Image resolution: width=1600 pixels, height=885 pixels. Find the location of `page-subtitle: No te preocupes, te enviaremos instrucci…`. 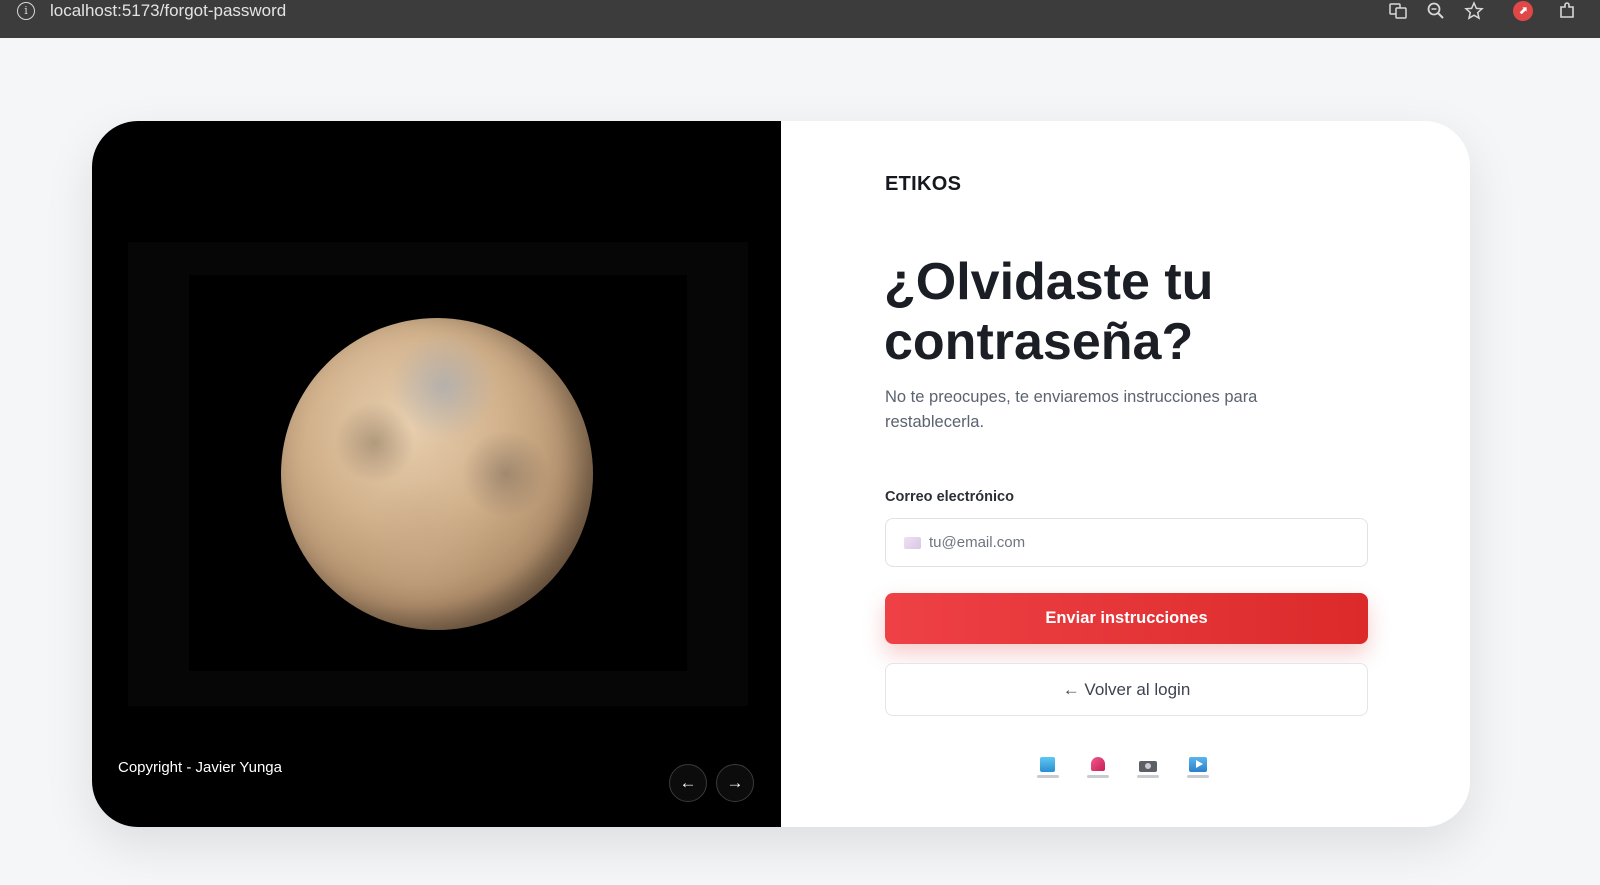

page-subtitle: No te preocupes, te enviaremos instrucci… is located at coordinates (1071, 409).